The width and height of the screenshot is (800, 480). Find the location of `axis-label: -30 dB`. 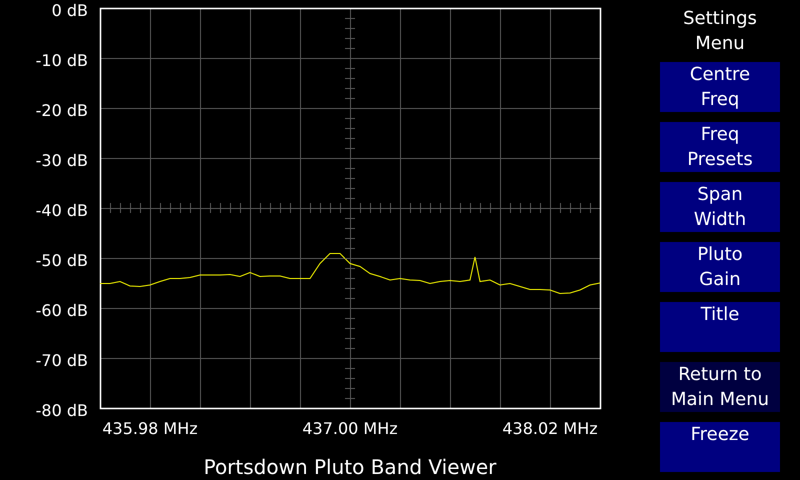

axis-label: -30 dB is located at coordinates (62, 160).